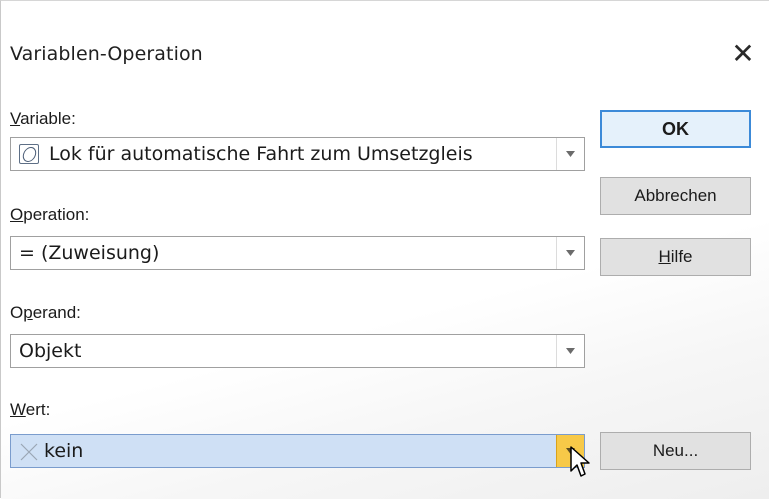  What do you see at coordinates (29, 452) in the screenshot?
I see `none-x-icon` at bounding box center [29, 452].